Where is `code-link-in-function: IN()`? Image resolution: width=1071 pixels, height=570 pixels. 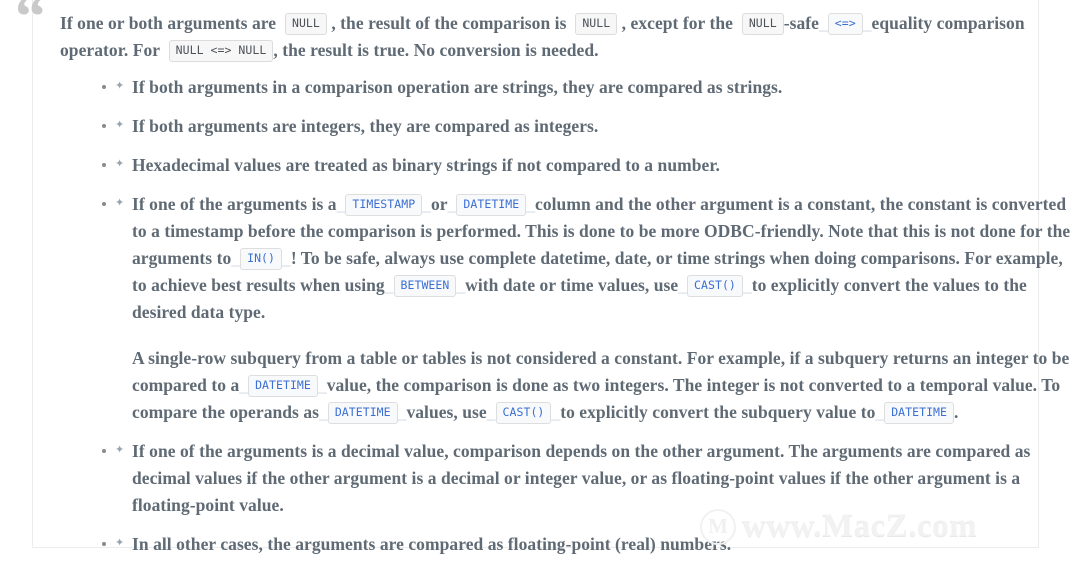
code-link-in-function: IN() is located at coordinates (261, 259).